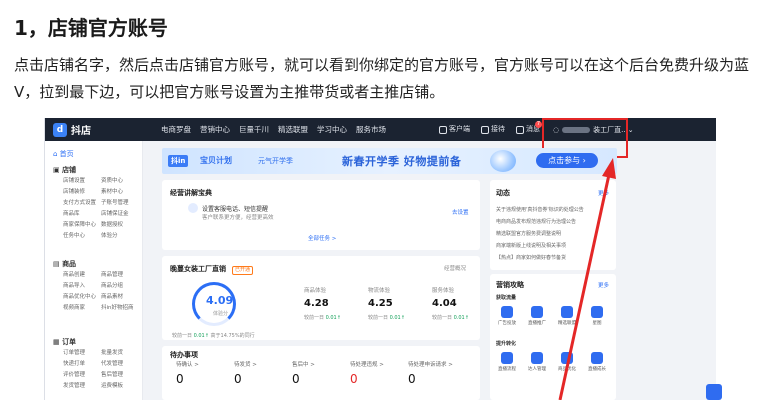 This screenshot has height=400, width=766. What do you see at coordinates (191, 193) in the screenshot?
I see `guide-title: 经营讲解宝典` at bounding box center [191, 193].